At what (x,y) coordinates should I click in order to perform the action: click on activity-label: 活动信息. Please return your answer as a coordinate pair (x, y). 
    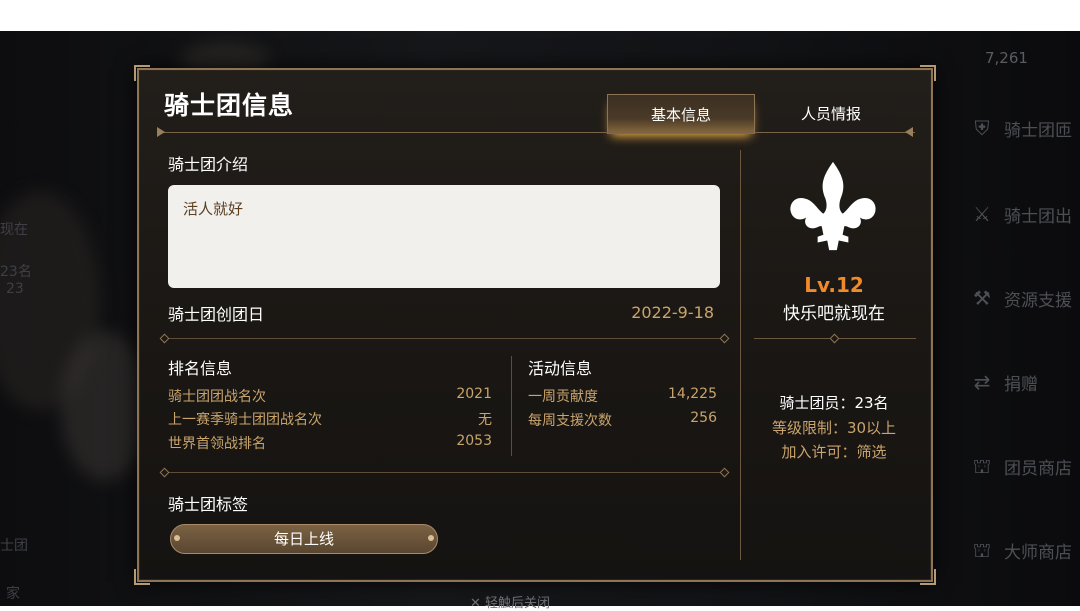
    Looking at the image, I should click on (560, 368).